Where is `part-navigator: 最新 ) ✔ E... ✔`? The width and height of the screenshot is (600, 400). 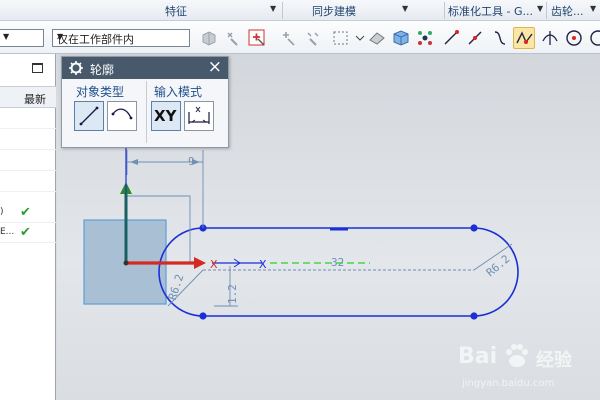 part-navigator: 最新 ) ✔ E... ✔ is located at coordinates (28, 227).